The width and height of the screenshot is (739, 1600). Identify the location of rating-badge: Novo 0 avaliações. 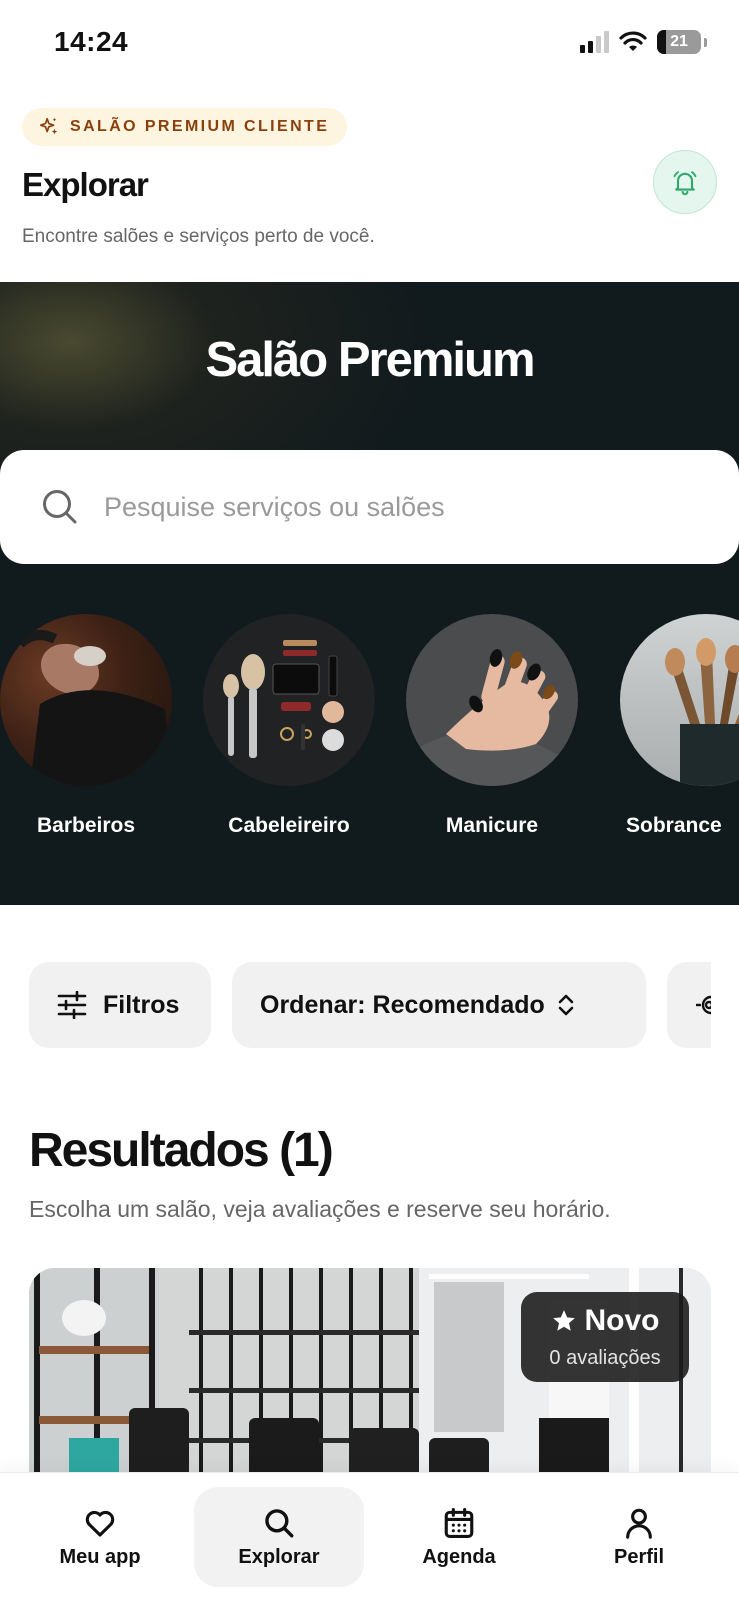
(605, 1337).